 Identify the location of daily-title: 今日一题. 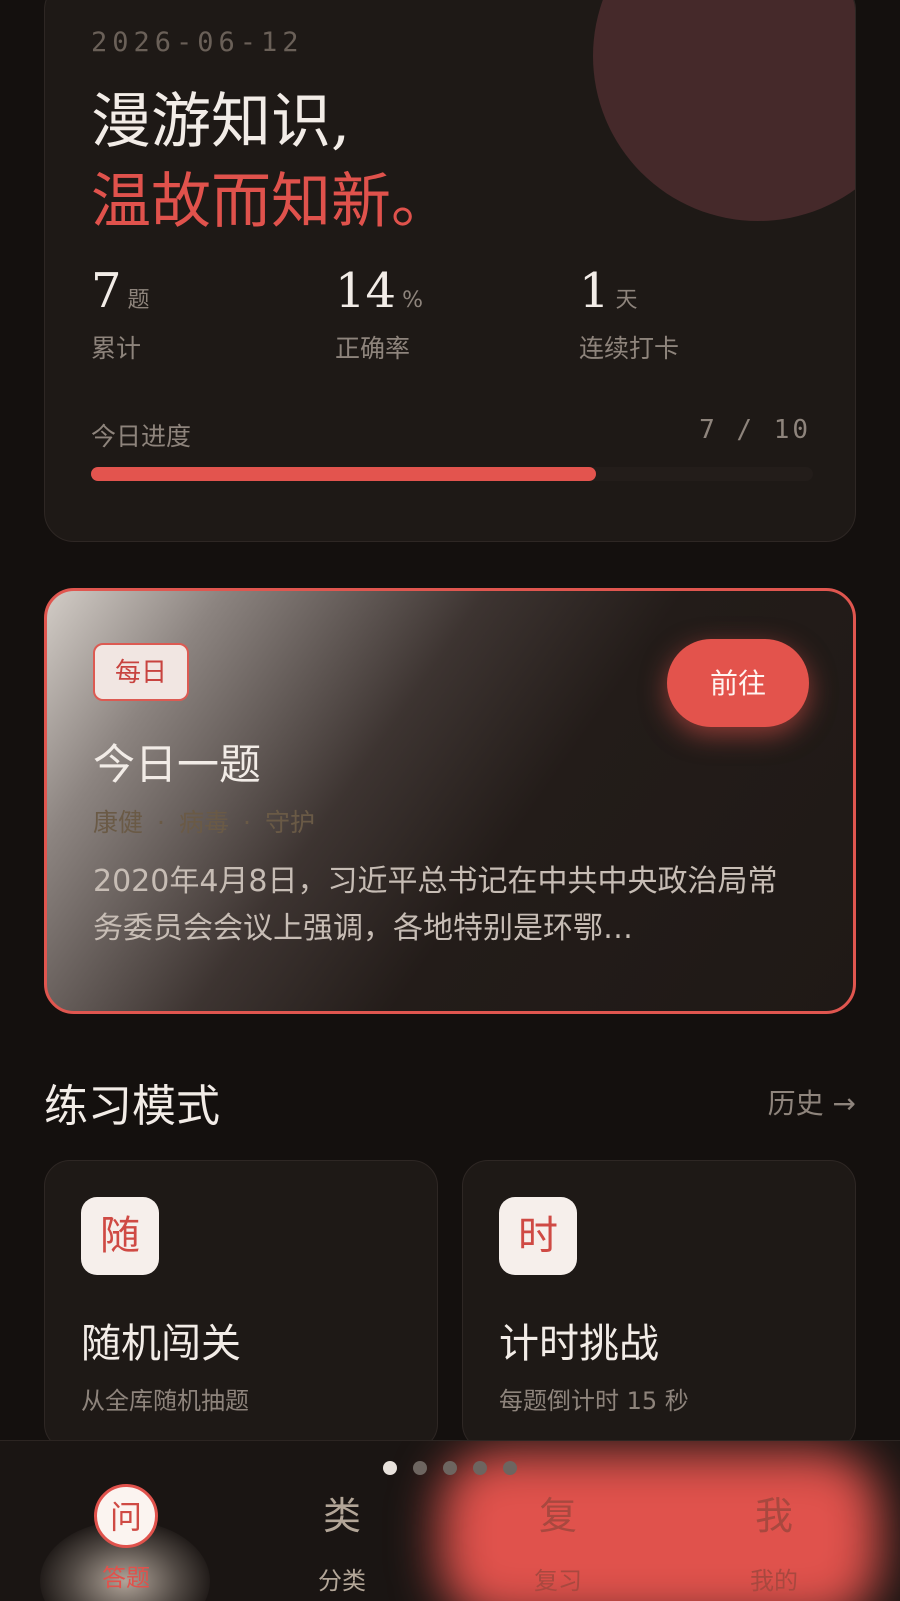
(177, 764).